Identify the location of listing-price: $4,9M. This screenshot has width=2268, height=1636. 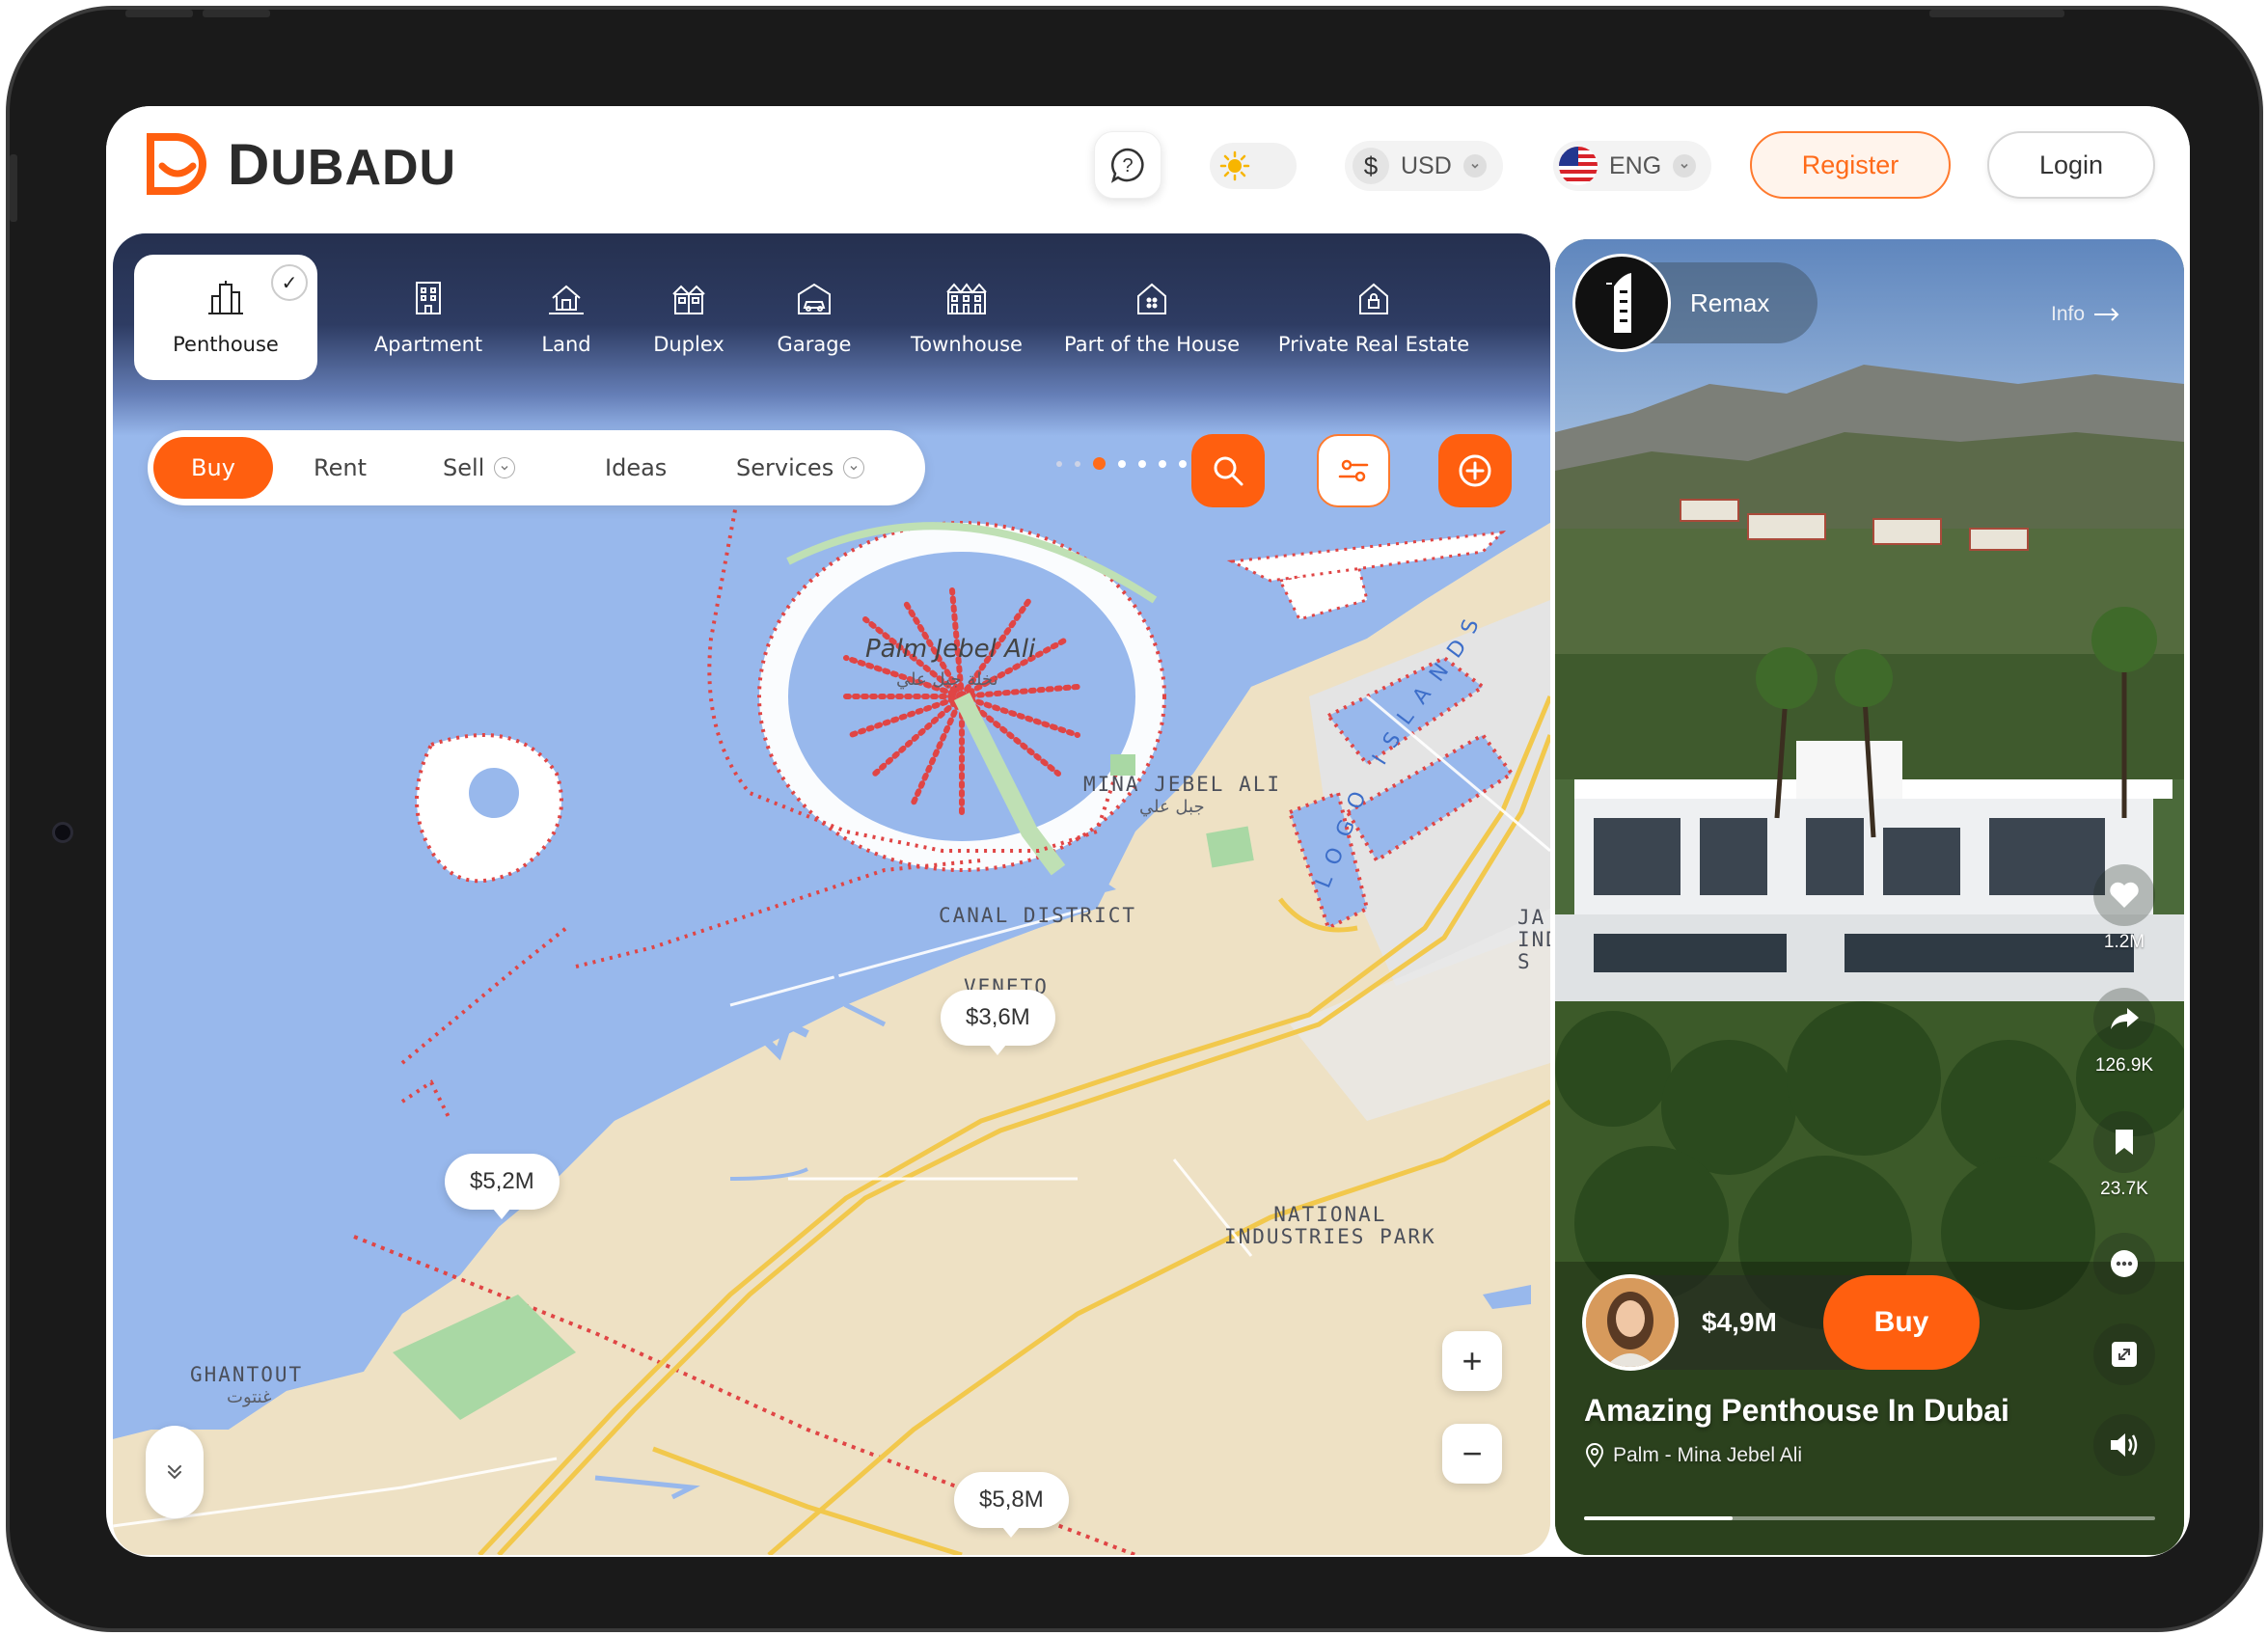
(1740, 1322).